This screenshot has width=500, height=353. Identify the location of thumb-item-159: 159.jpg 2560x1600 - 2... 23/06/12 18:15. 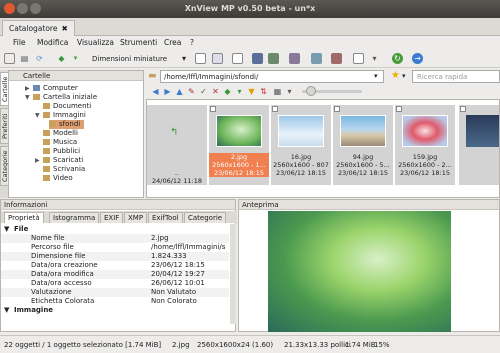
(425, 145).